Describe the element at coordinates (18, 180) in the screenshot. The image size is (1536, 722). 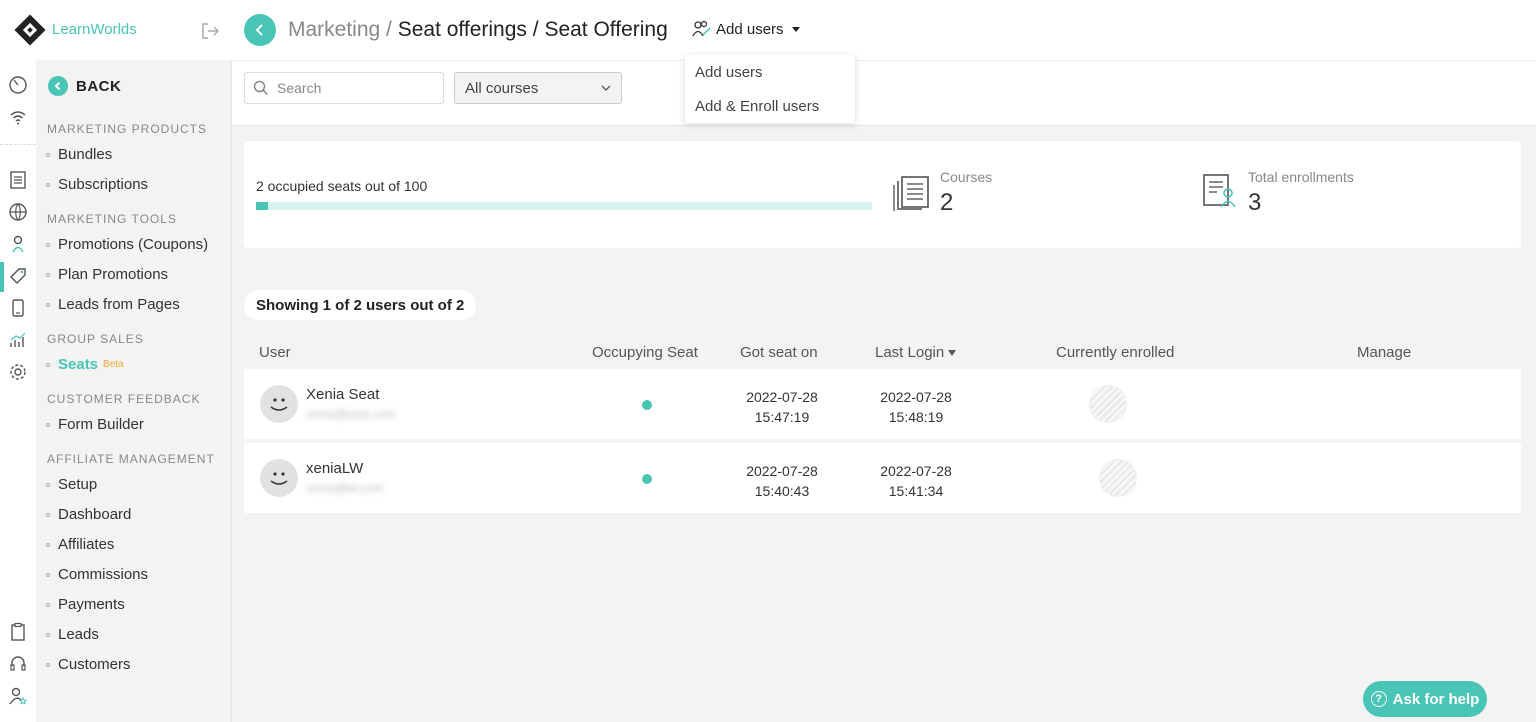
I see `pages-icon` at that location.